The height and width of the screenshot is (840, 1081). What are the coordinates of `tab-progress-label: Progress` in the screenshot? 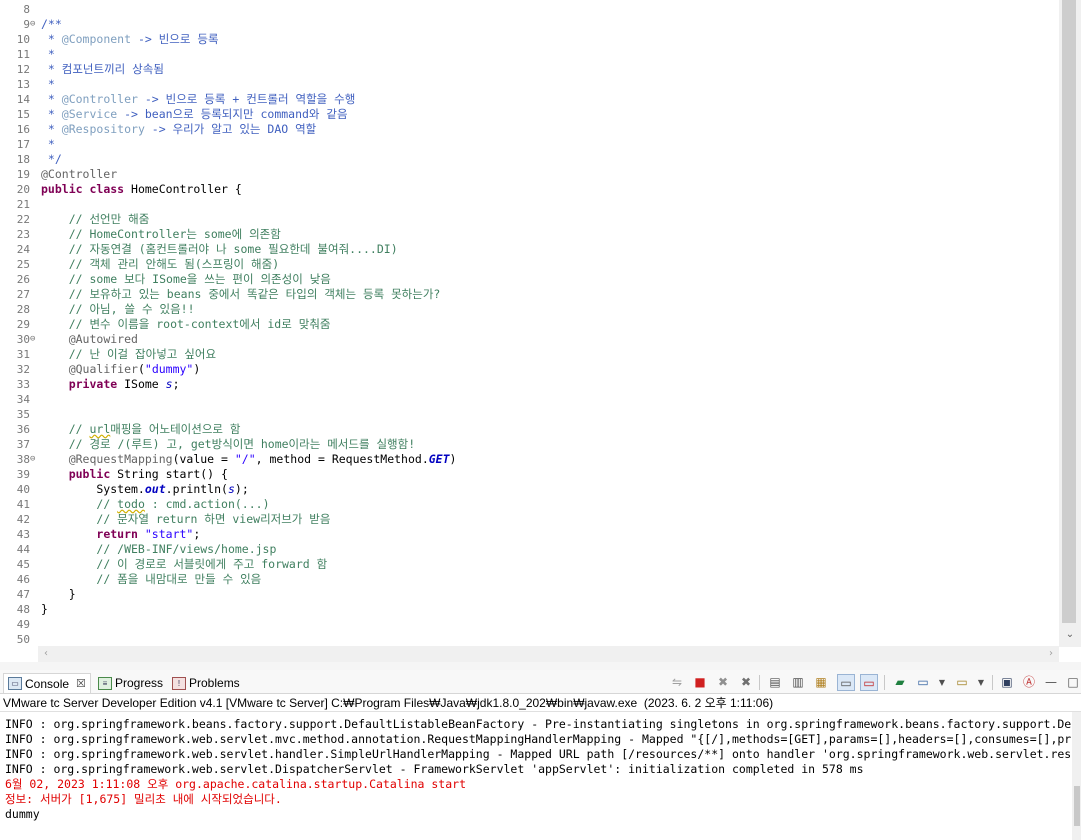 It's located at (139, 683).